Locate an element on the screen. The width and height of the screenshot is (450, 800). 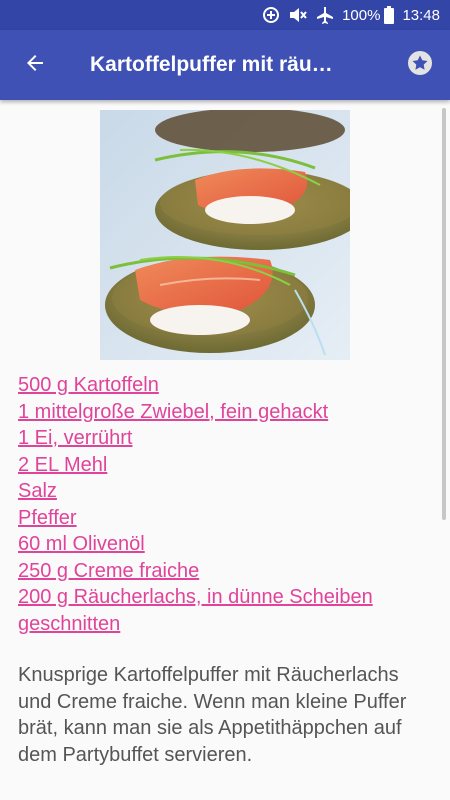
ingredient-link: Pfeffer is located at coordinates (223, 518).